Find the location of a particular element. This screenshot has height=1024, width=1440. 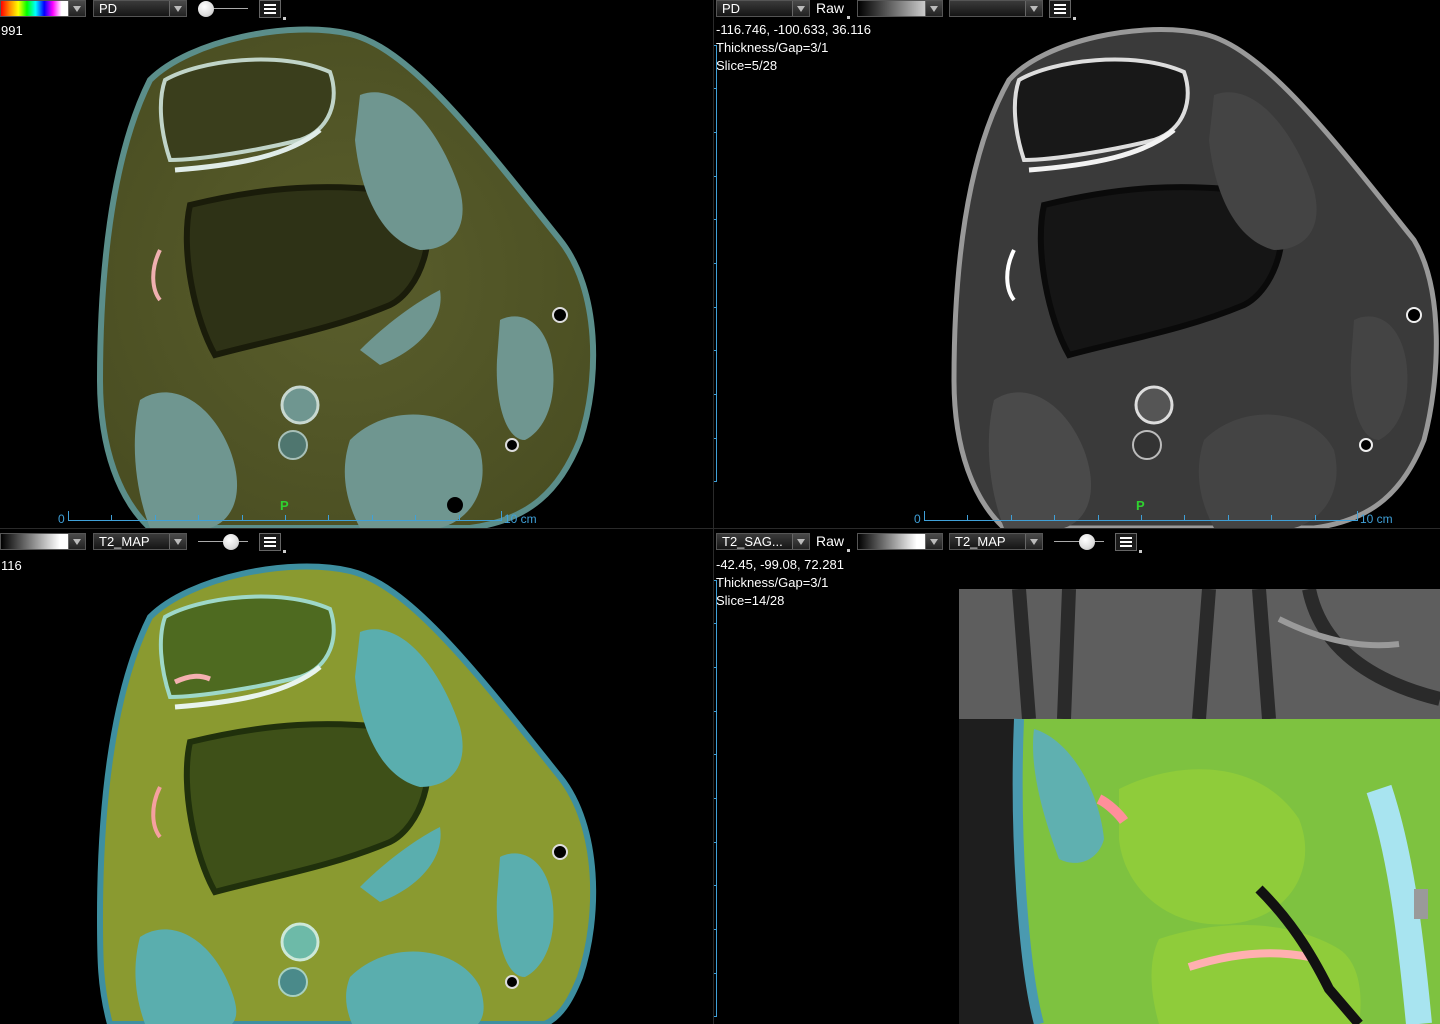

cursor-coordinates: -42.45, -99.08, 72.281 is located at coordinates (780, 564).